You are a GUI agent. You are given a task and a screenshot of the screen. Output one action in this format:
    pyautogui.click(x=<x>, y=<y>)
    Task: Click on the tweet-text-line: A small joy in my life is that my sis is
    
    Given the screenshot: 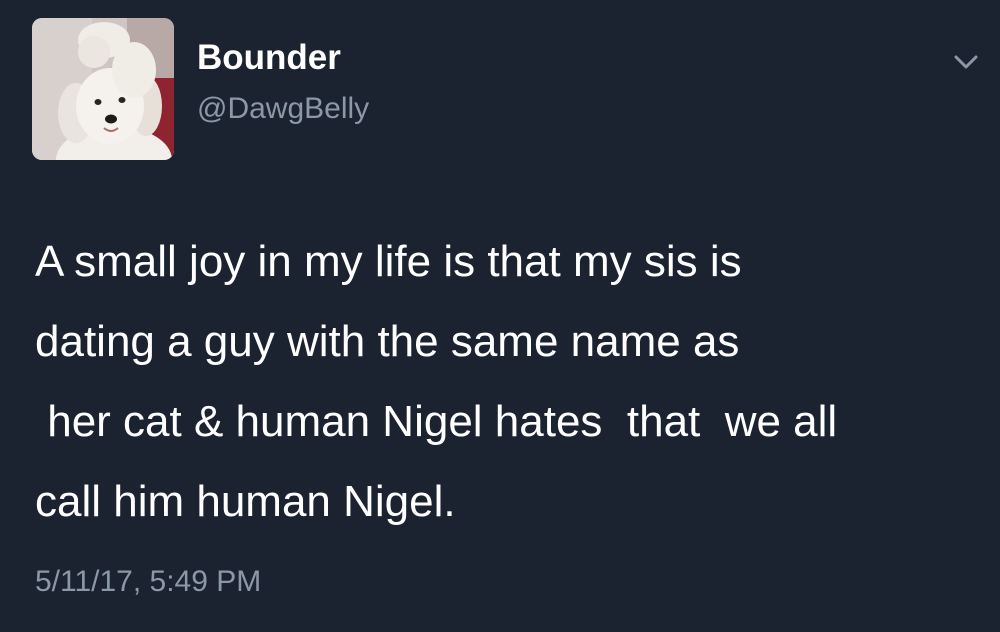 What is the action you would take?
    pyautogui.click(x=388, y=261)
    